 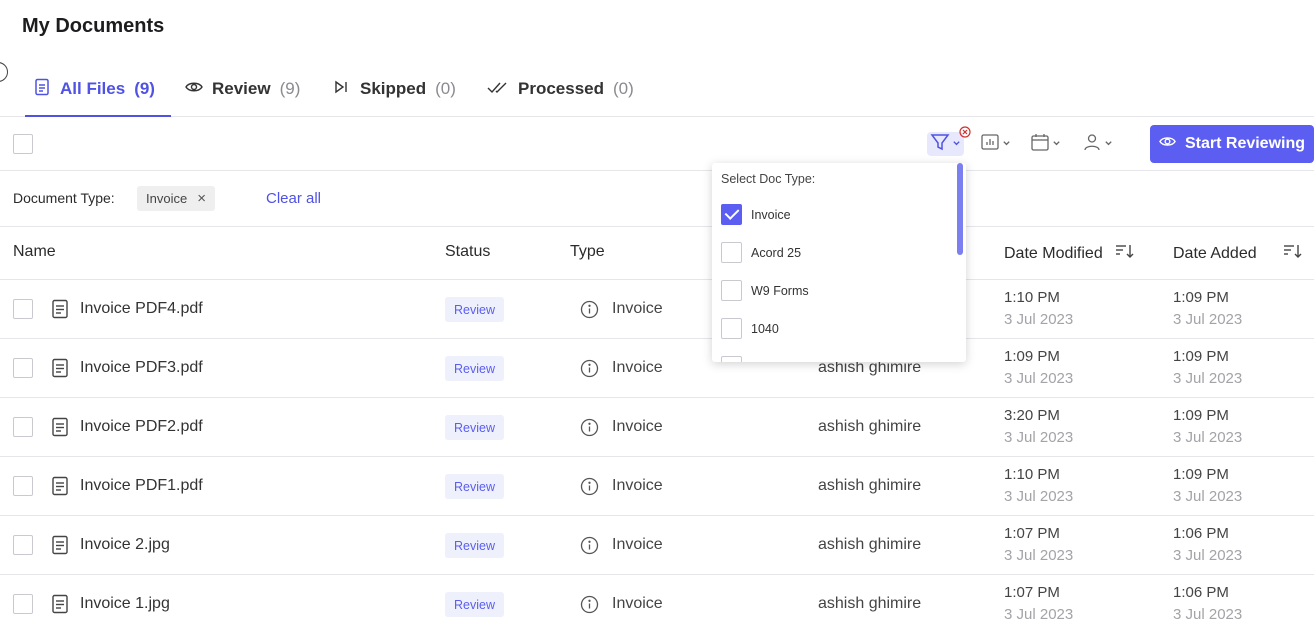 What do you see at coordinates (960, 209) in the screenshot?
I see `dropdown-scrollbar` at bounding box center [960, 209].